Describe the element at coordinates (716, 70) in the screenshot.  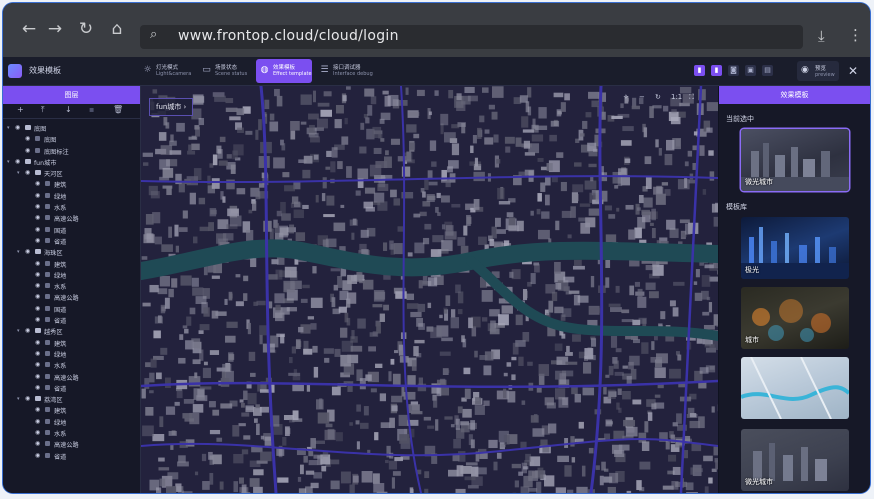
I see `panel-right-toggle-icon: ▮` at that location.